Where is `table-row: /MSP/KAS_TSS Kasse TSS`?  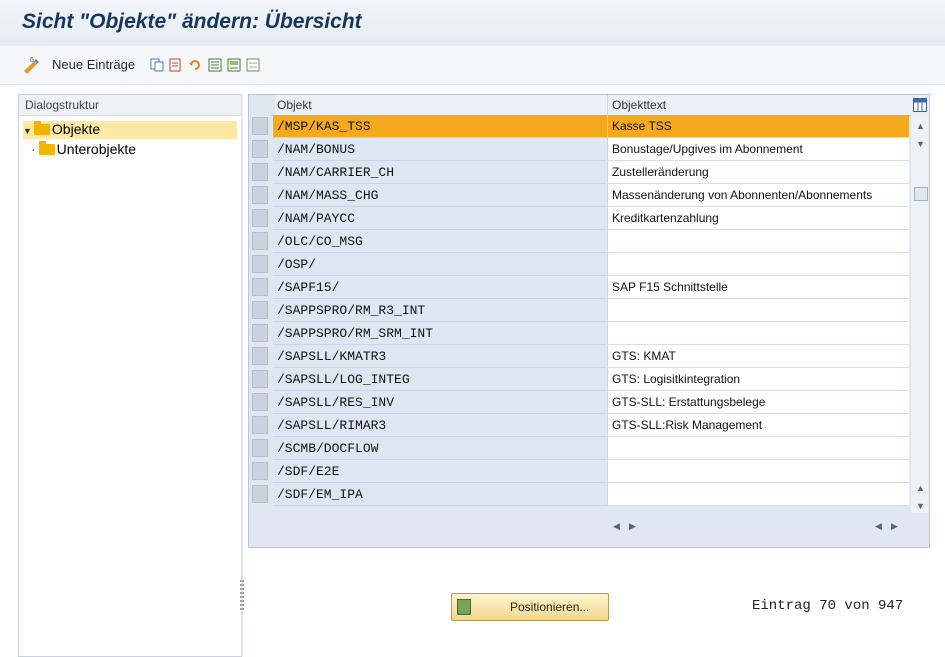
table-row: /MSP/KAS_TSS Kasse TSS is located at coordinates (579, 126).